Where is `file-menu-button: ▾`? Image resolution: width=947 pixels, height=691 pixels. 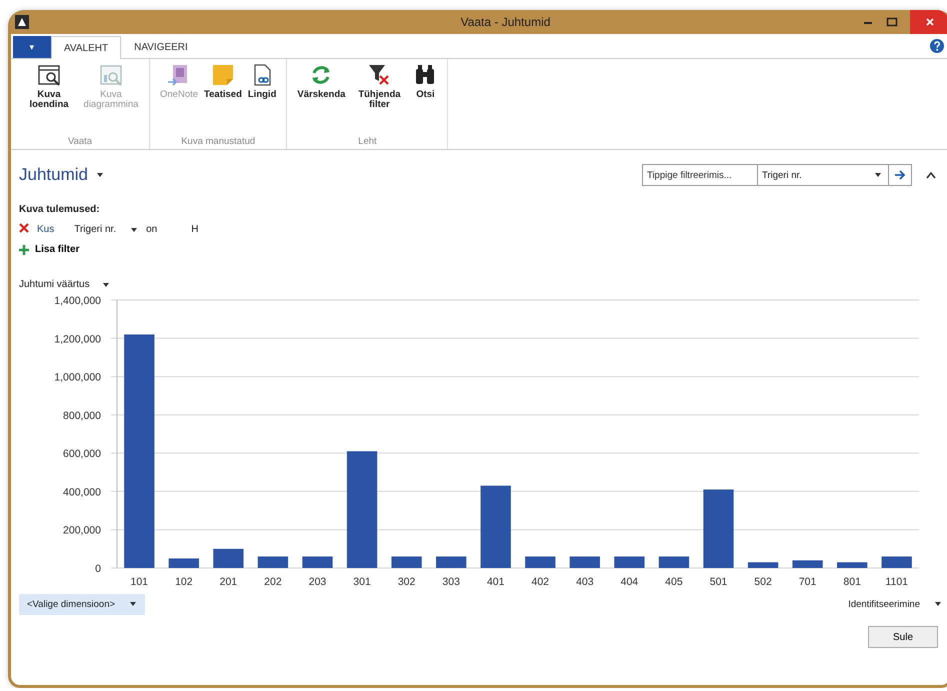
file-menu-button: ▾ is located at coordinates (32, 47).